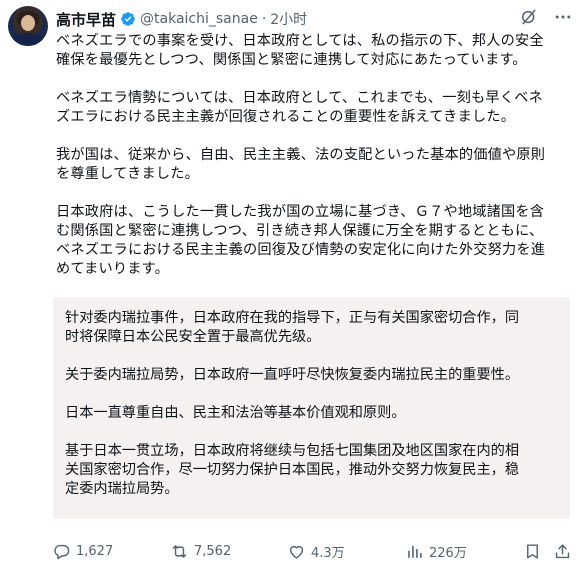 Image resolution: width=583 pixels, height=572 pixels. Describe the element at coordinates (328, 553) in the screenshot. I see `like-count: 4.3万` at that location.